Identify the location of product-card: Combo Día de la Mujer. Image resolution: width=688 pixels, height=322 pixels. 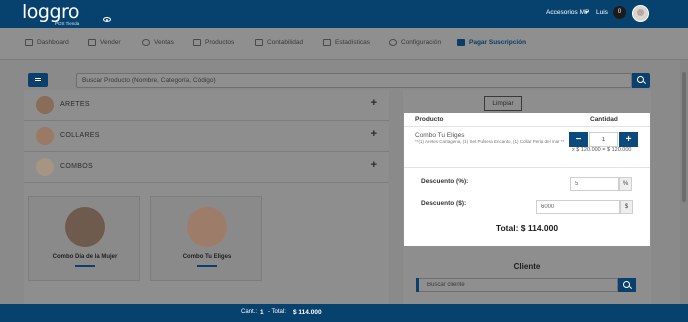
(84, 238).